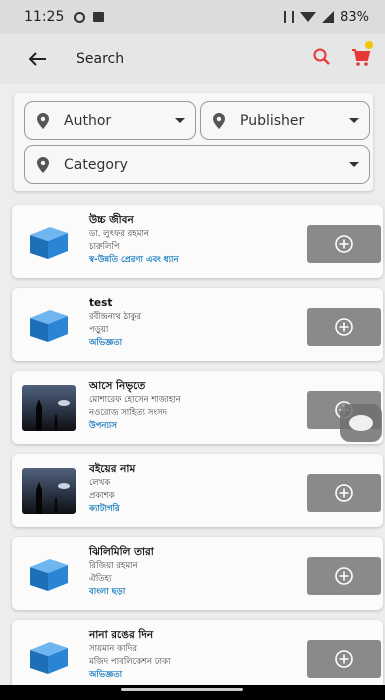 This screenshot has height=700, width=385. What do you see at coordinates (113, 649) in the screenshot?
I see `book-author: সায়মান কাদির` at bounding box center [113, 649].